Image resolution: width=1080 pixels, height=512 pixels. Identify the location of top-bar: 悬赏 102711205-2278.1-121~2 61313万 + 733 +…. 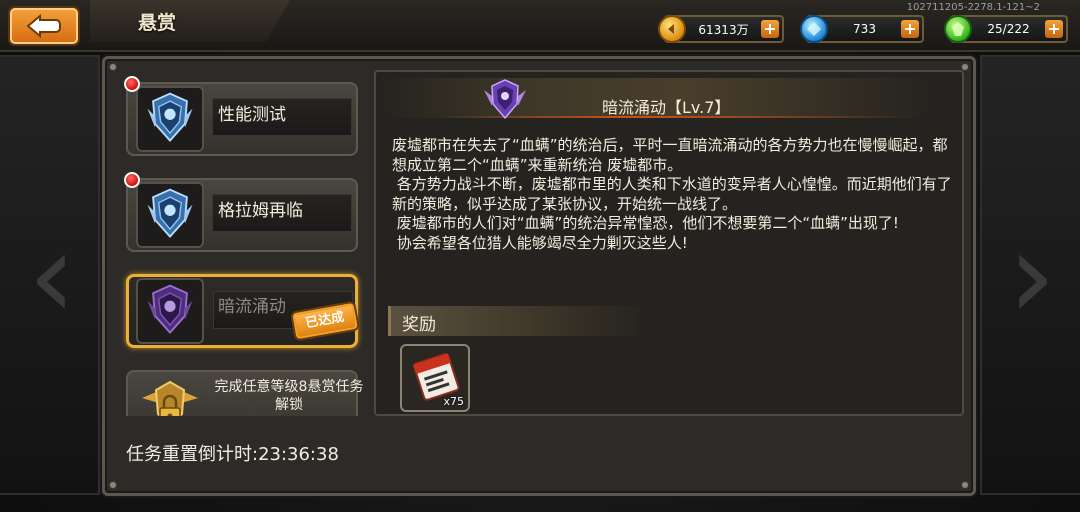
(540, 26).